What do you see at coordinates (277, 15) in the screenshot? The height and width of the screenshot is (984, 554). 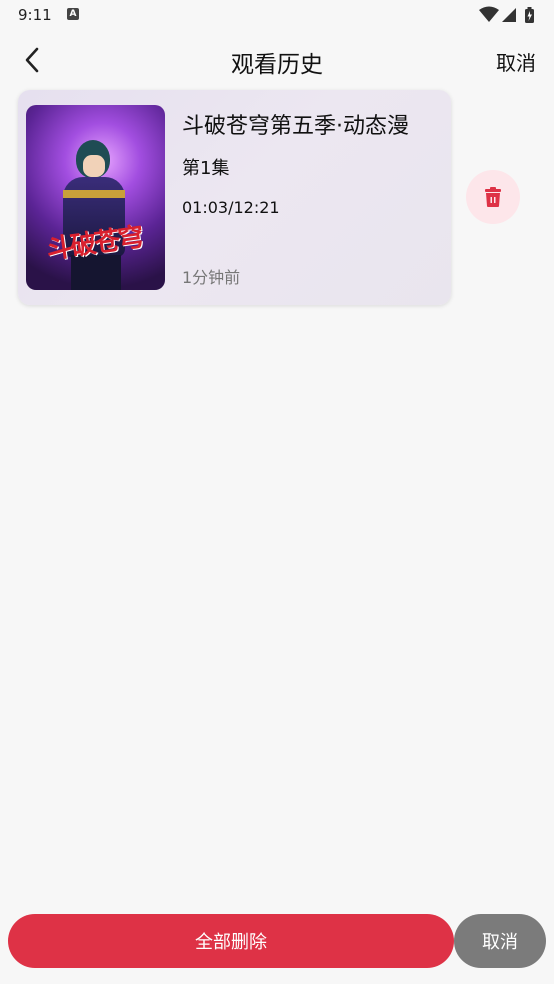 I see `status-bar: 9:11 A` at bounding box center [277, 15].